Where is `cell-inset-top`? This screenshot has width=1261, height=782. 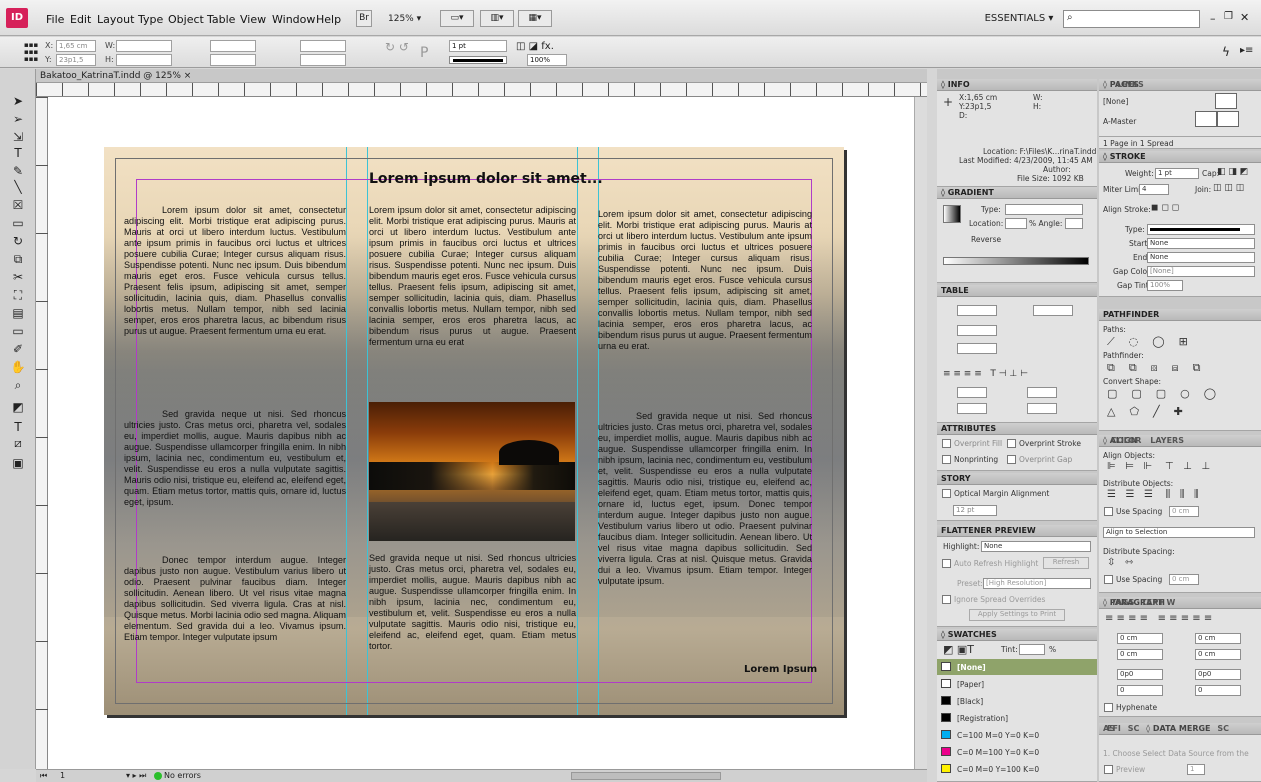 cell-inset-top is located at coordinates (972, 392).